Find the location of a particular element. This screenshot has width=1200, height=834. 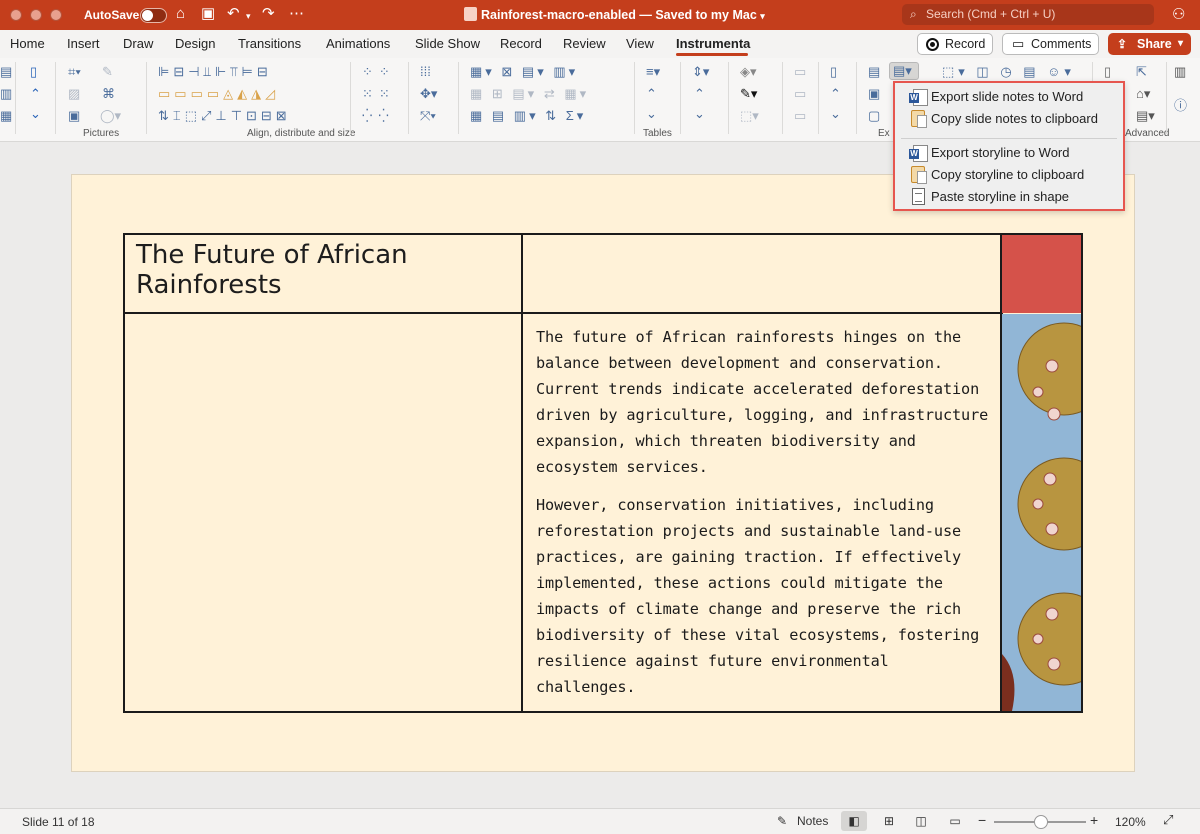

select-icon: ⇱ is located at coordinates (1141, 72).